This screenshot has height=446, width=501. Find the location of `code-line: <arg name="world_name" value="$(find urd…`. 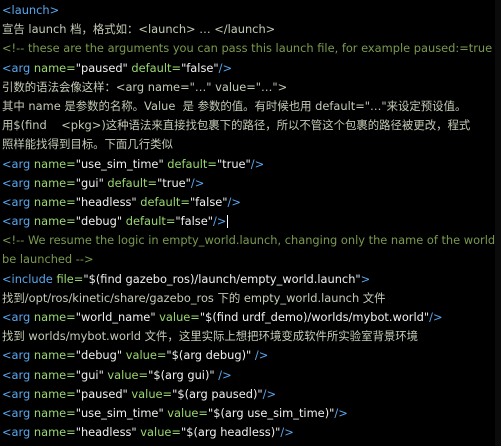

code-line: <arg name="world_name" value="$(find urd… is located at coordinates (251, 317).